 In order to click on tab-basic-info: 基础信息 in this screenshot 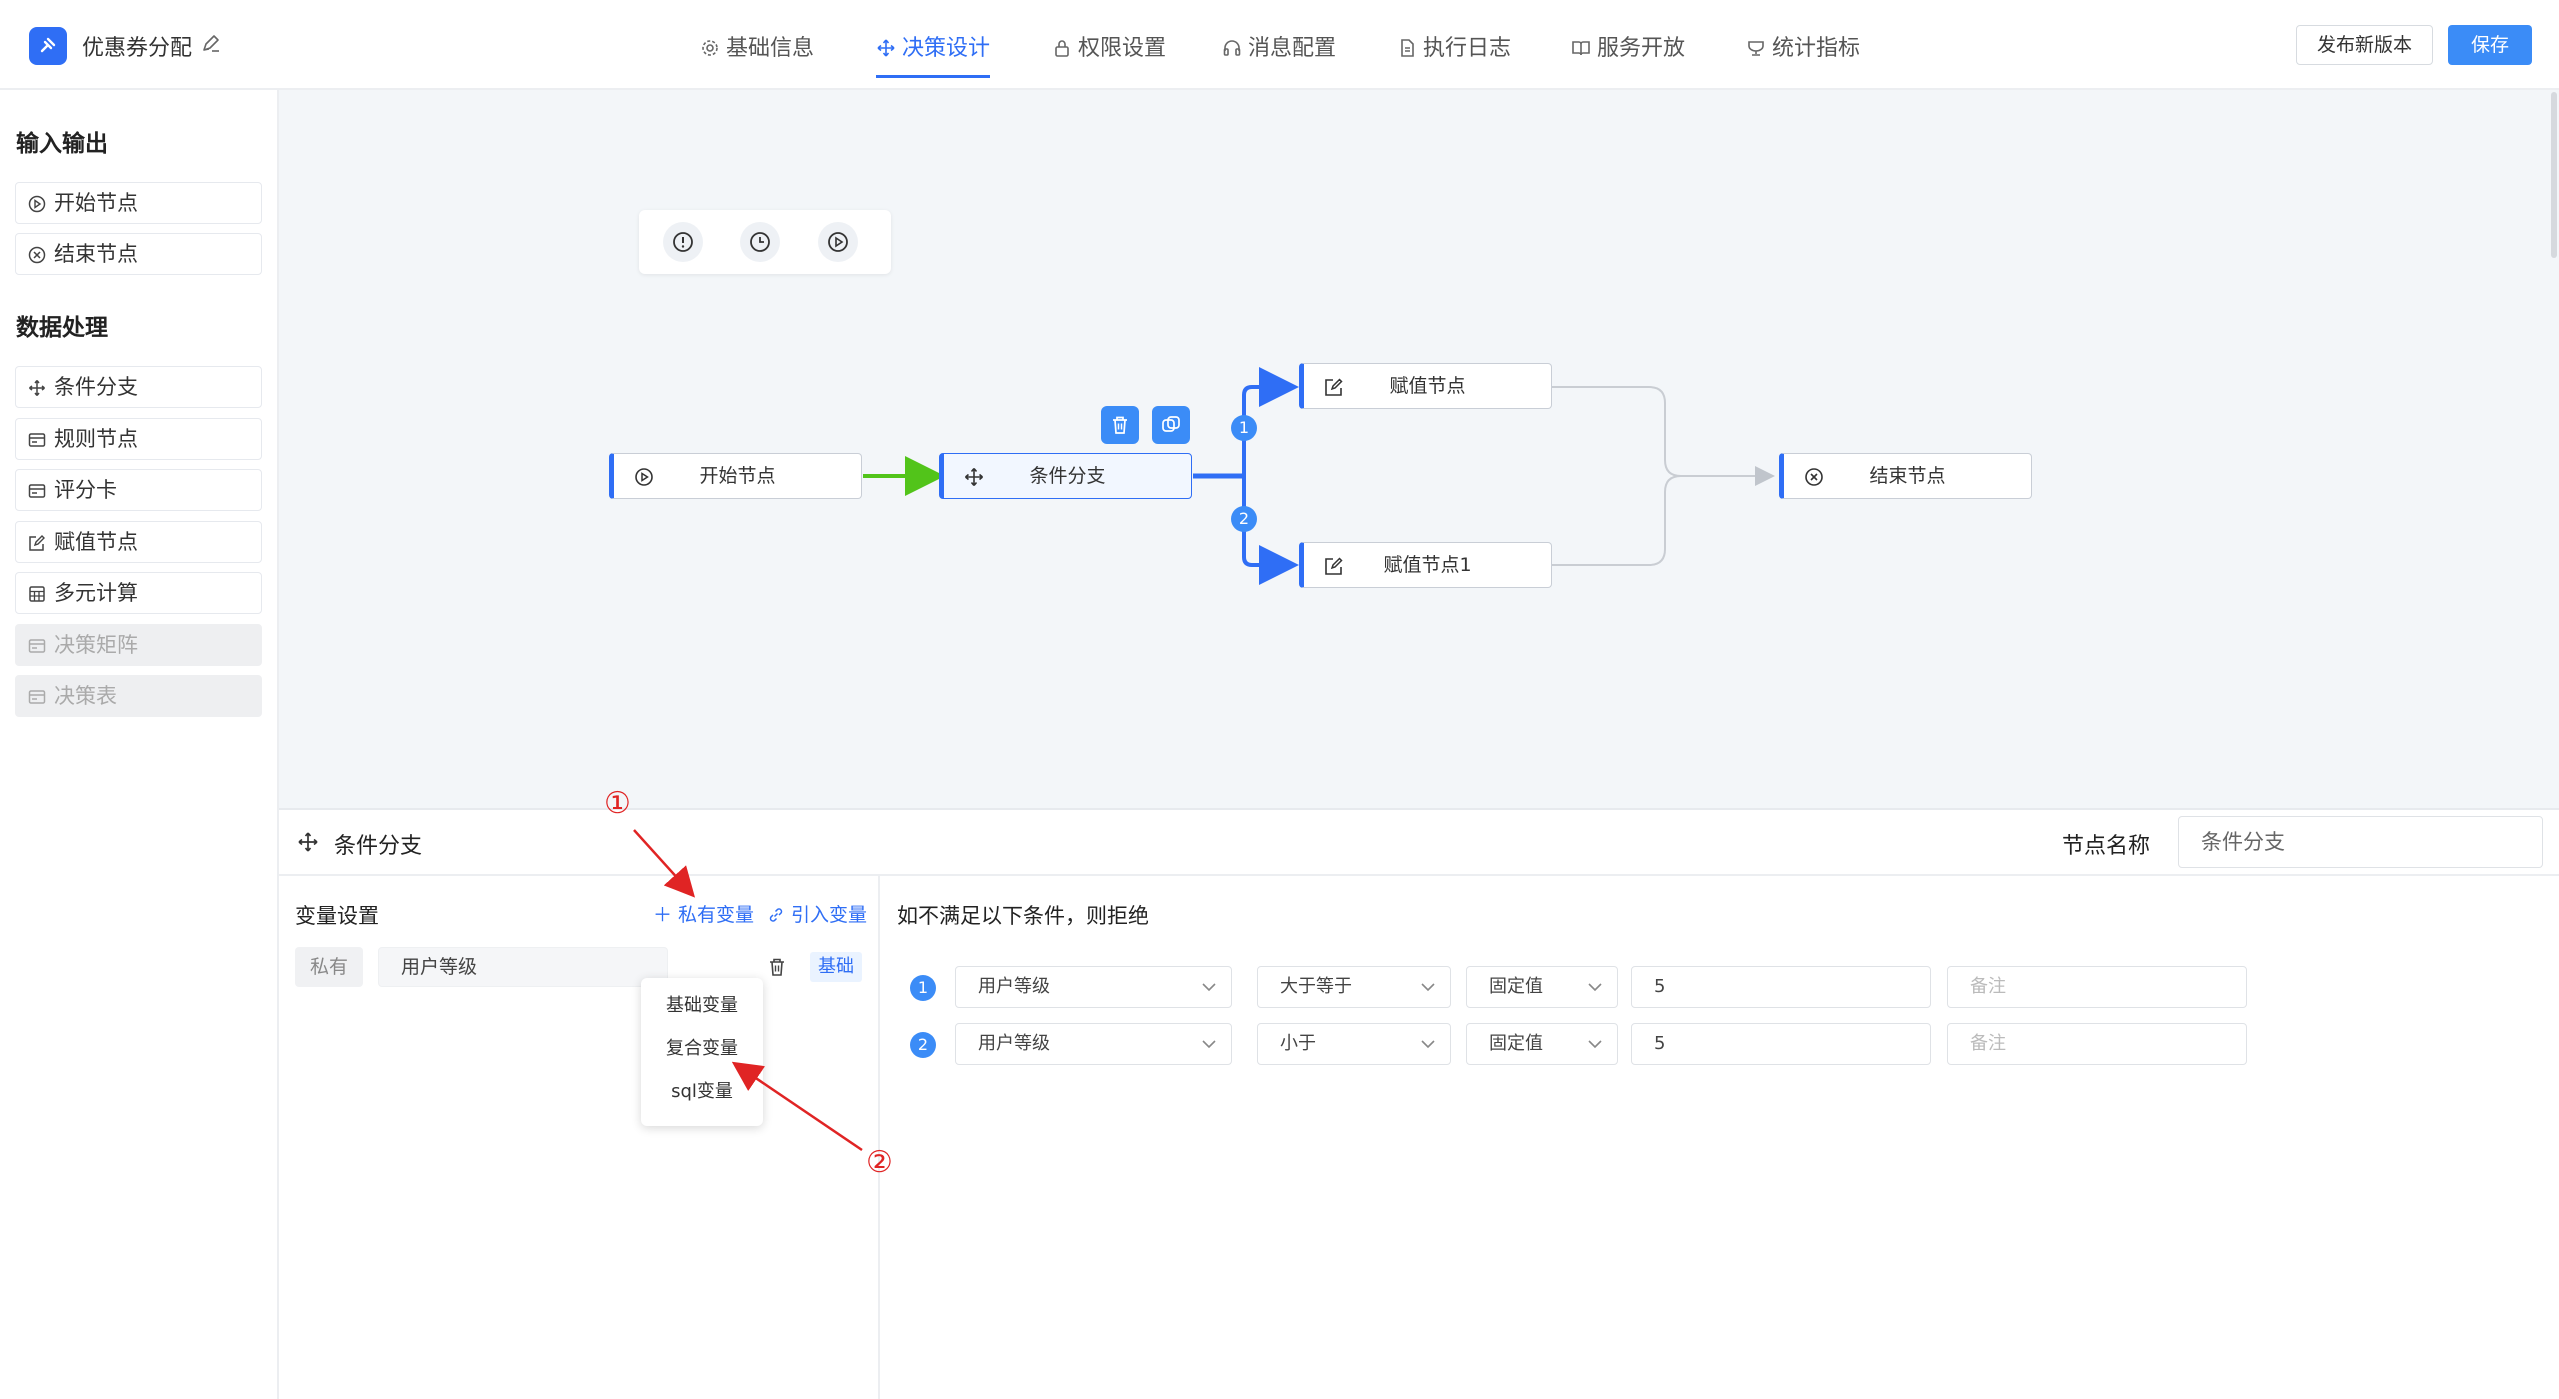, I will do `click(757, 54)`.